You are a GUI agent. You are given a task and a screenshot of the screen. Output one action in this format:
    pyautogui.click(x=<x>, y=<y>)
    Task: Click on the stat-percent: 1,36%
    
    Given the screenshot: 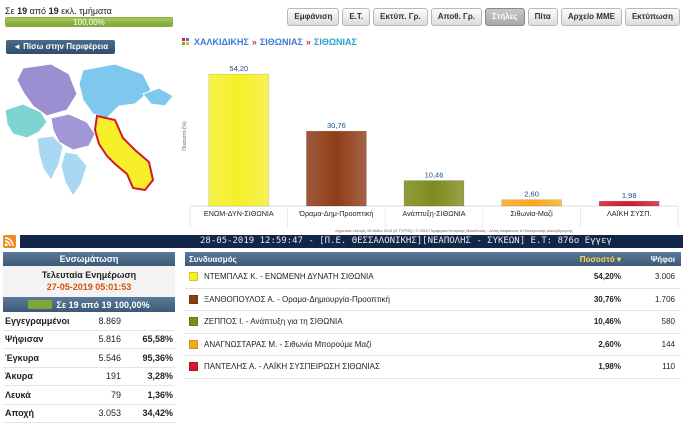 What is the action you would take?
    pyautogui.click(x=160, y=394)
    